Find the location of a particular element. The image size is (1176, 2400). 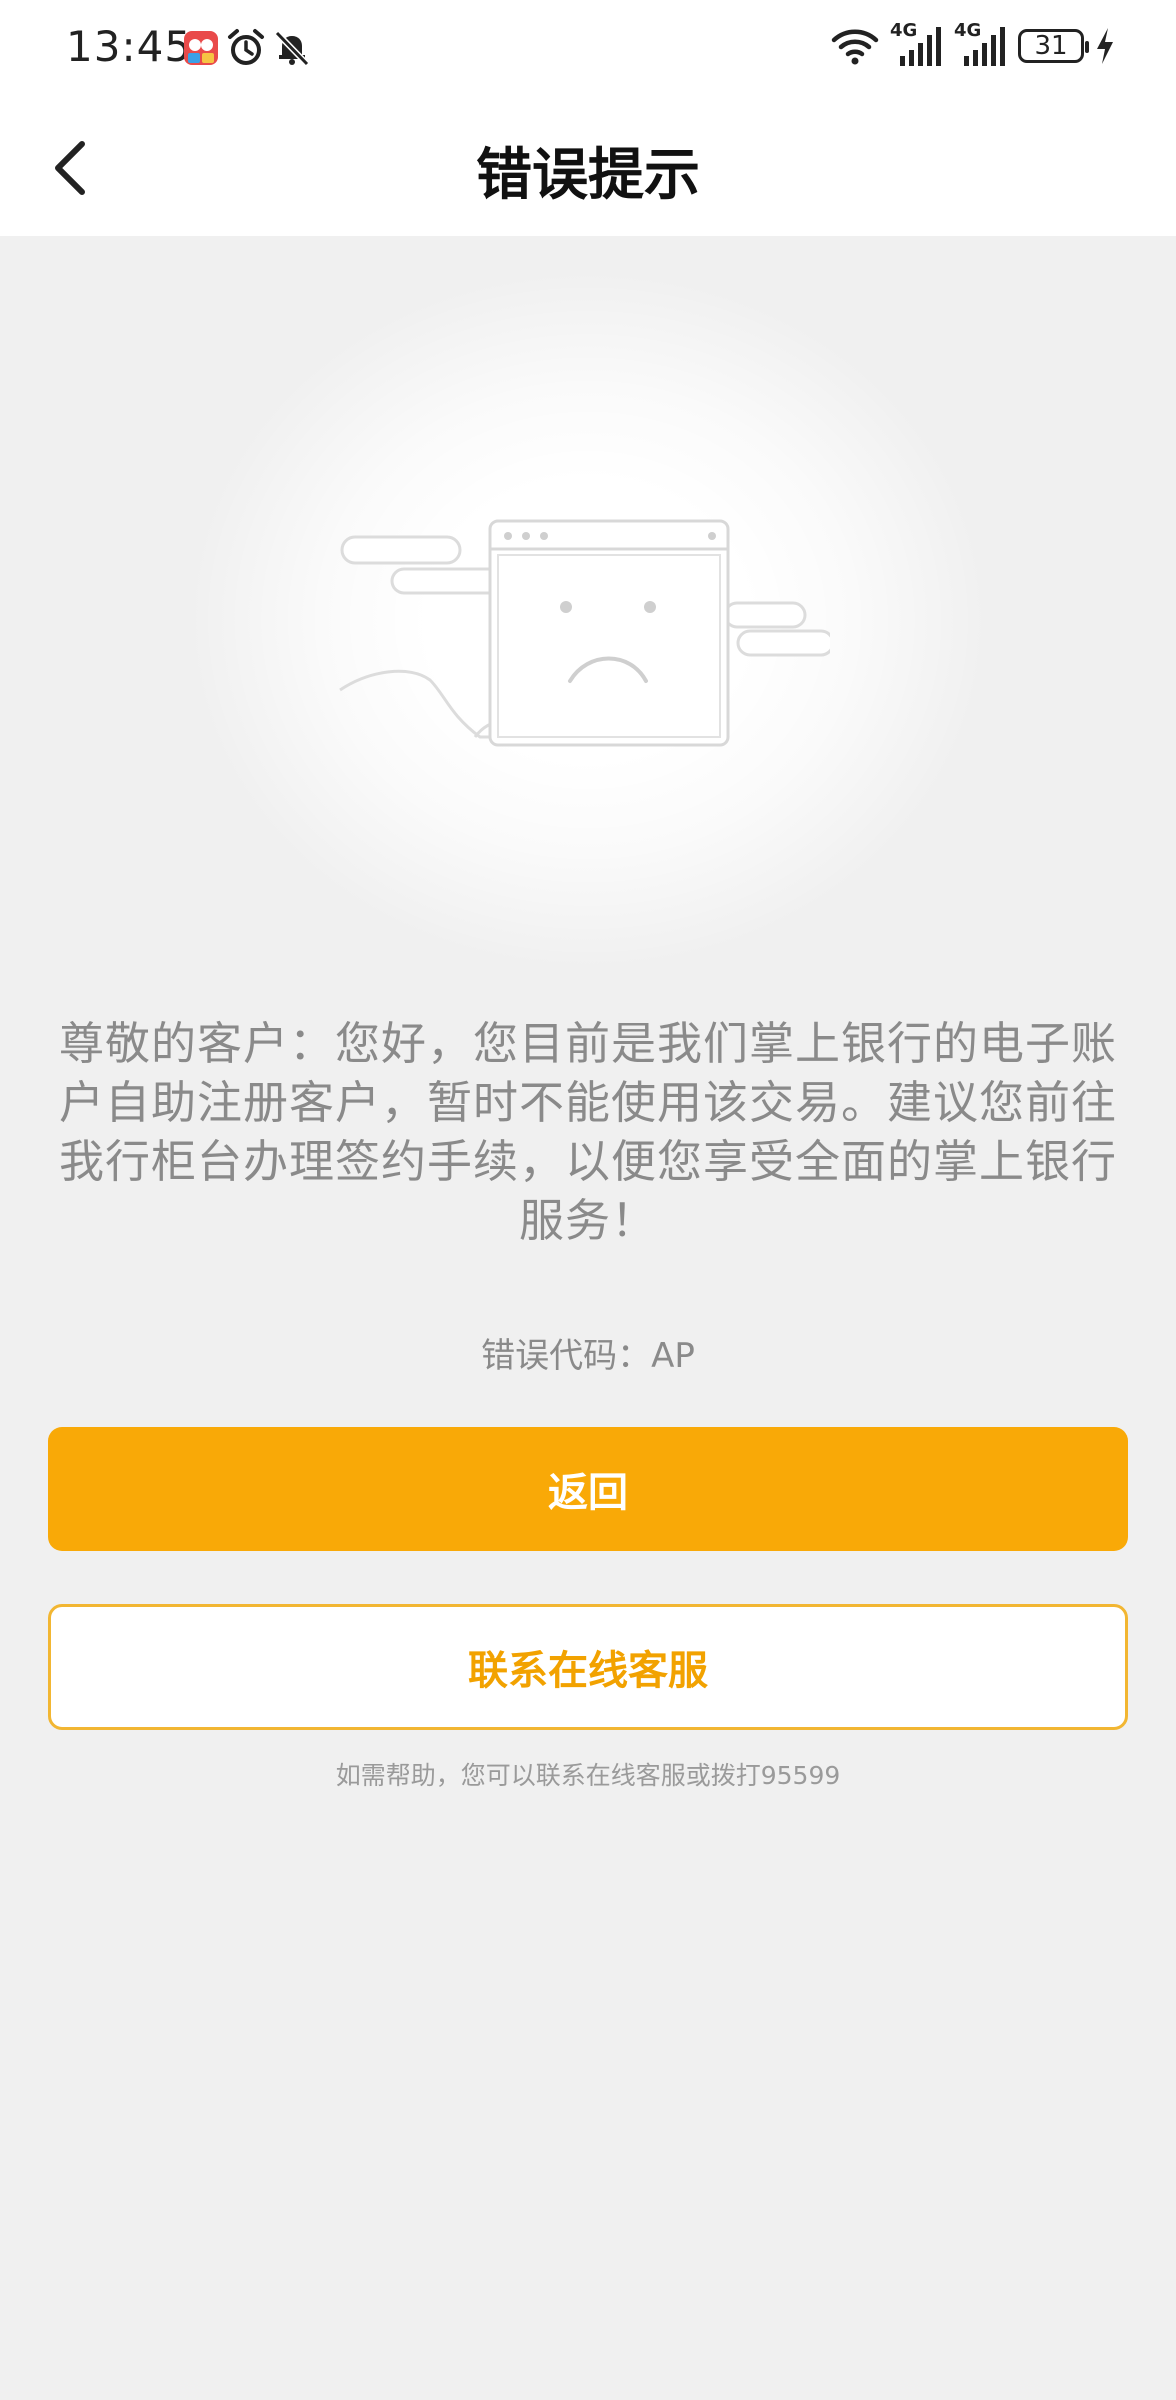

help-text: 如需帮助，您可以联系在线客服或拨打95599 is located at coordinates (588, 1775).